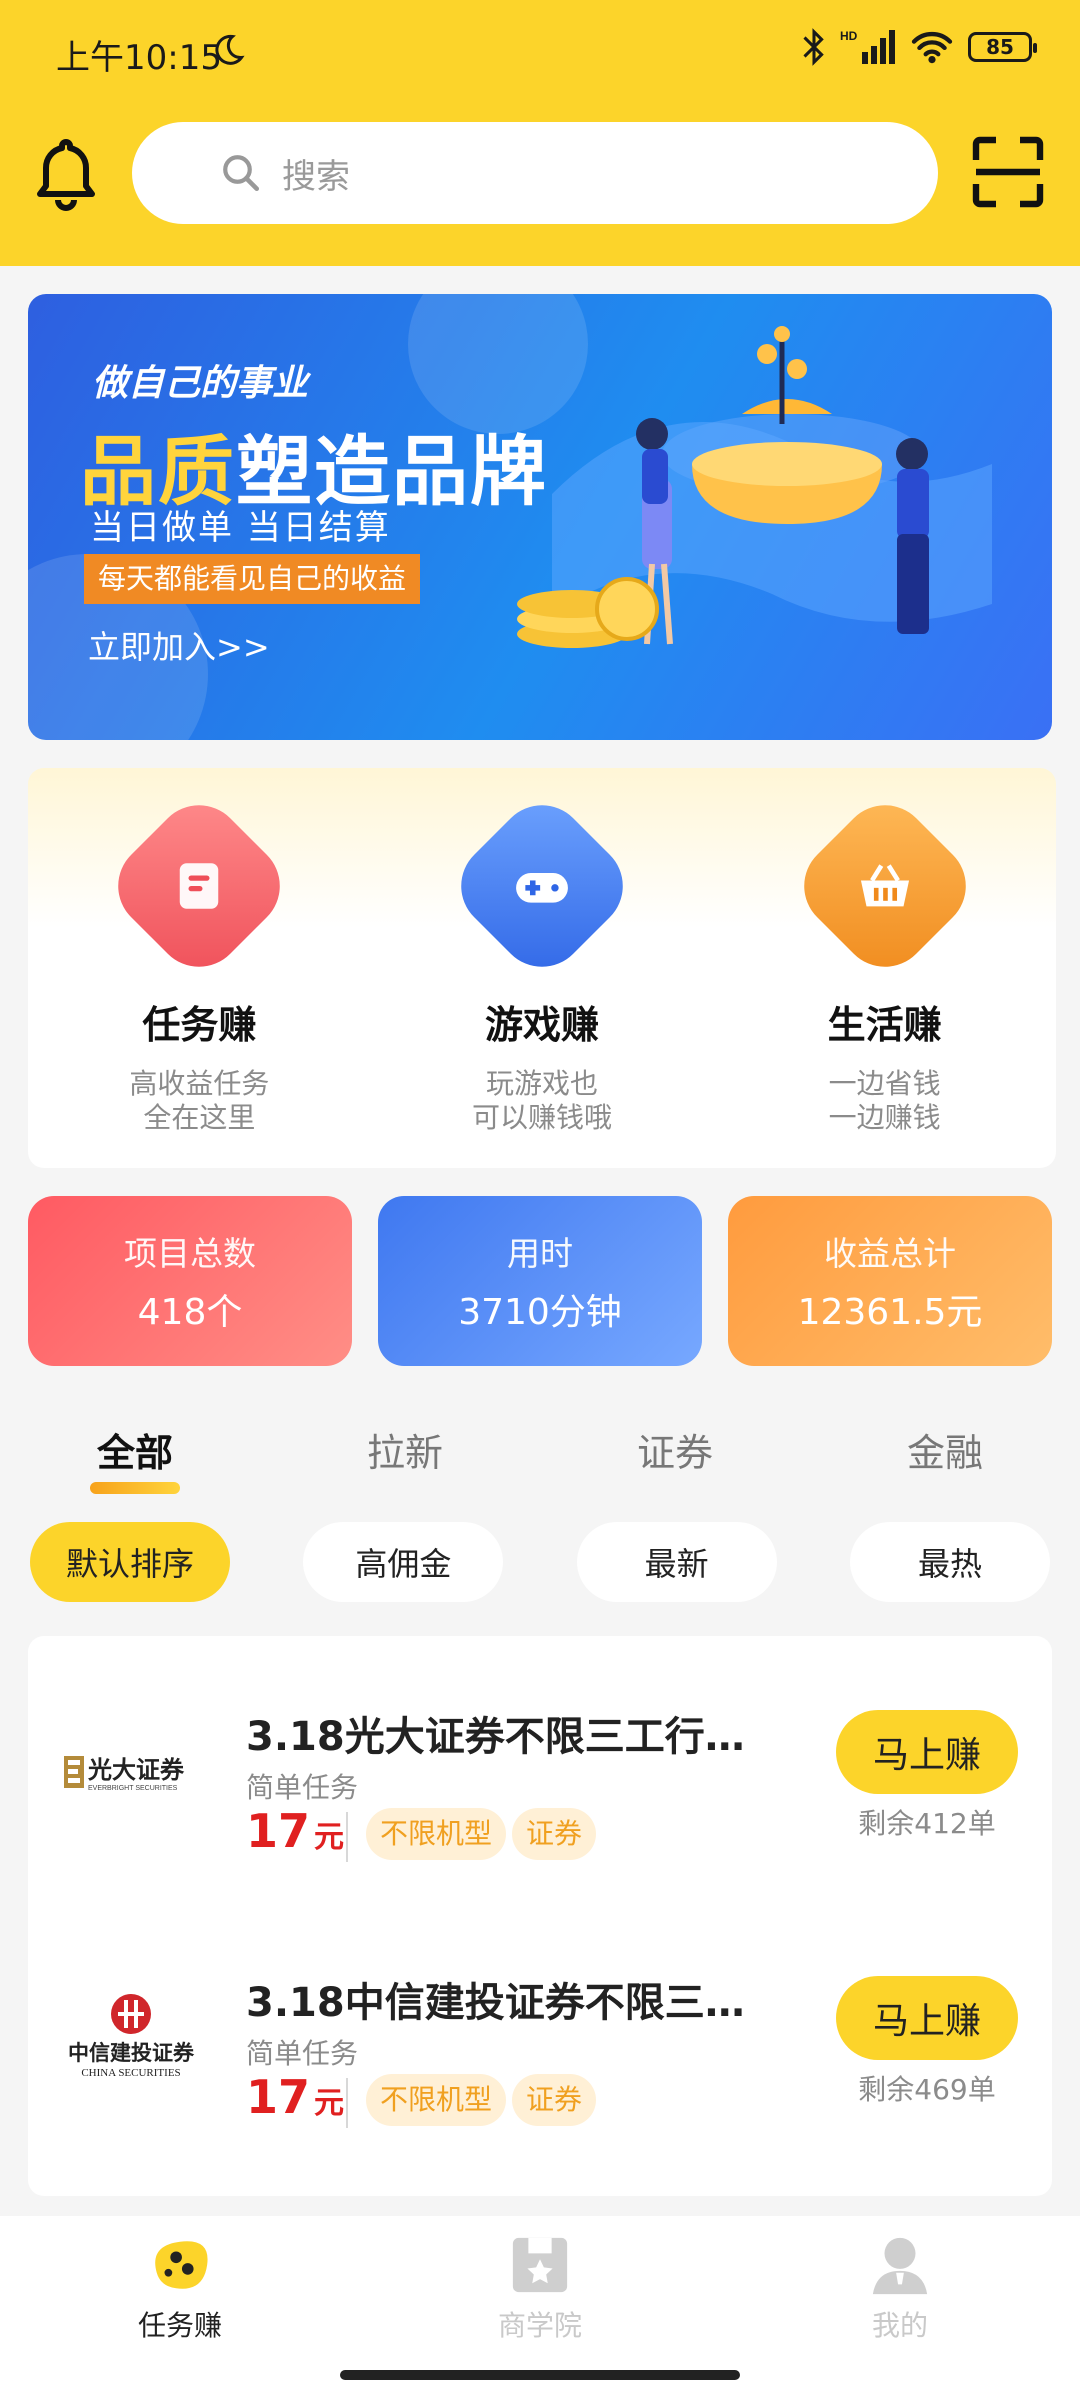 The image size is (1080, 2400). Describe the element at coordinates (403, 1562) in the screenshot. I see `sort-high-commission: 高佣金` at that location.